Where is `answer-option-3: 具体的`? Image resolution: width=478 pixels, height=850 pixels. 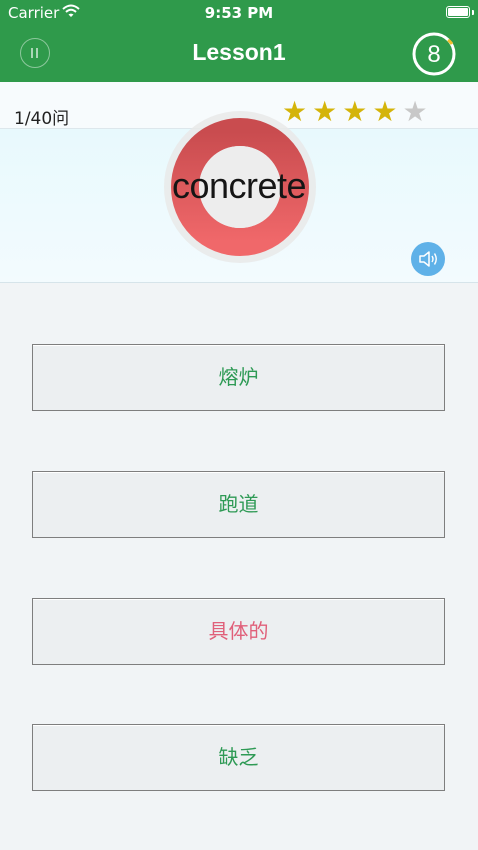
answer-option-3: 具体的 is located at coordinates (238, 631).